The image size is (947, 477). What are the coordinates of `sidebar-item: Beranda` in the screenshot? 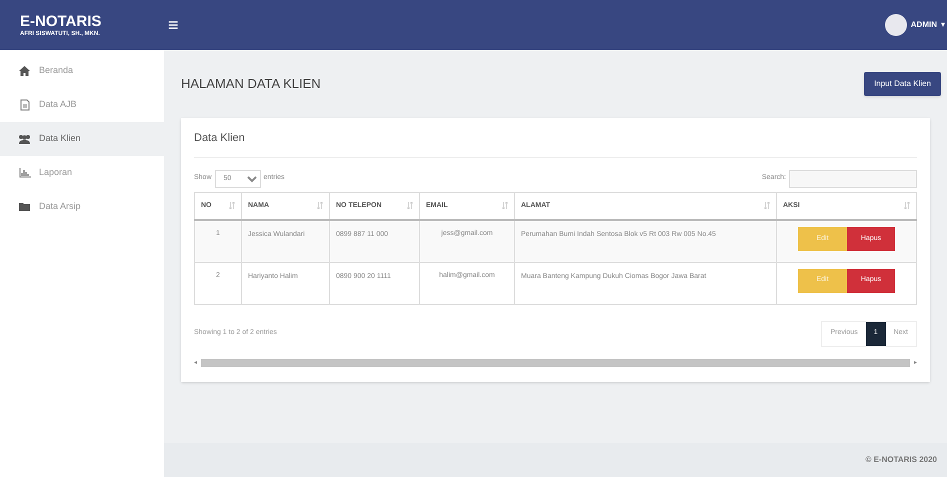 It's located at (82, 71).